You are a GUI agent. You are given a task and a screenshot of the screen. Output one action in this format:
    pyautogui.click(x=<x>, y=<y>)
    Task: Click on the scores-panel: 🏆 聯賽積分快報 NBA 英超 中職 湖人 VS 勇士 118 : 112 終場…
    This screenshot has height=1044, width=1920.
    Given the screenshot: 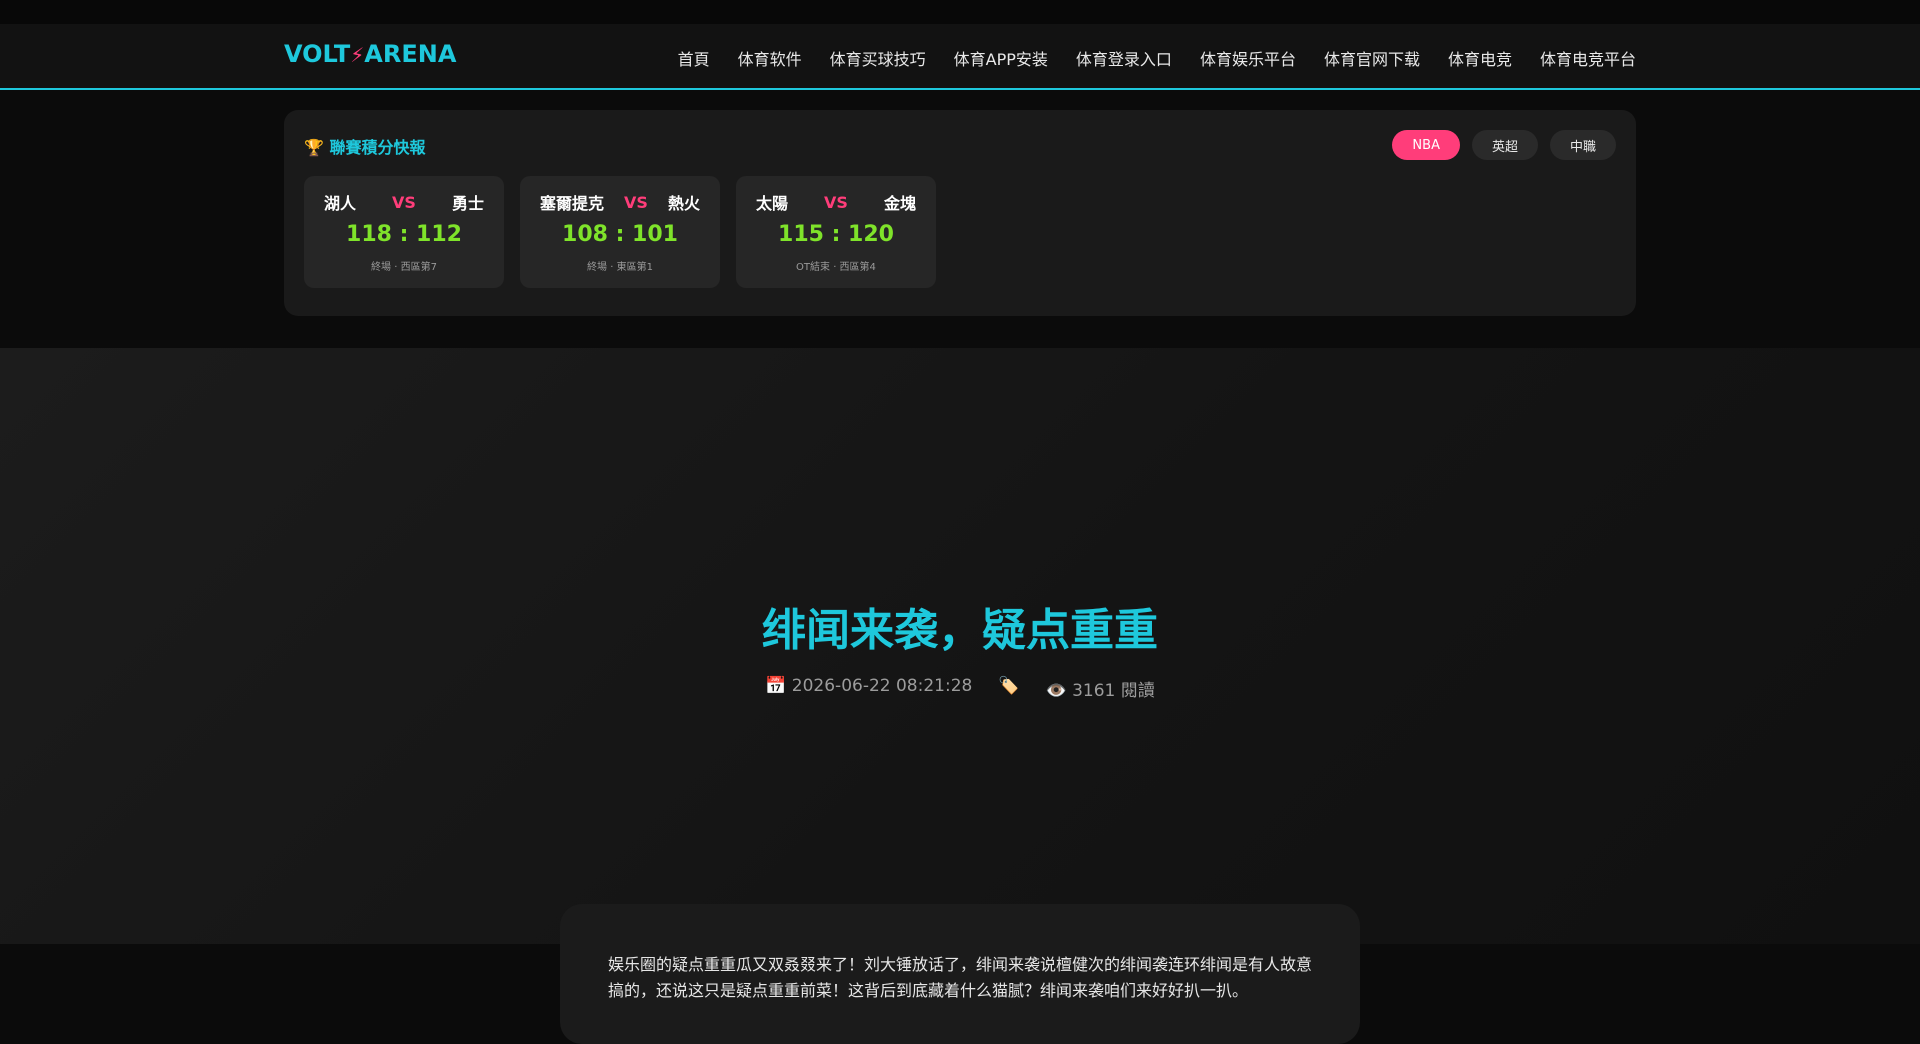 What is the action you would take?
    pyautogui.click(x=960, y=213)
    